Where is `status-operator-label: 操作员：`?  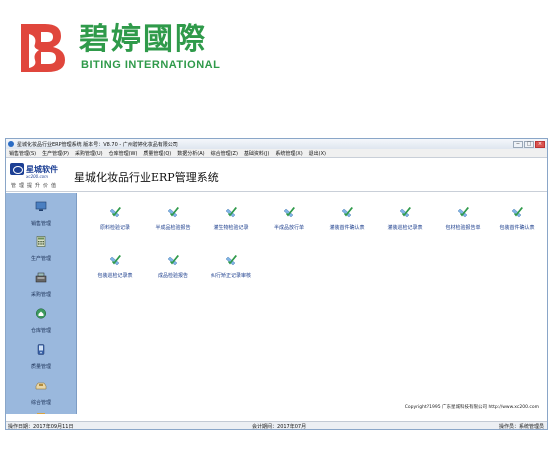
status-operator-label: 操作员： is located at coordinates (508, 427).